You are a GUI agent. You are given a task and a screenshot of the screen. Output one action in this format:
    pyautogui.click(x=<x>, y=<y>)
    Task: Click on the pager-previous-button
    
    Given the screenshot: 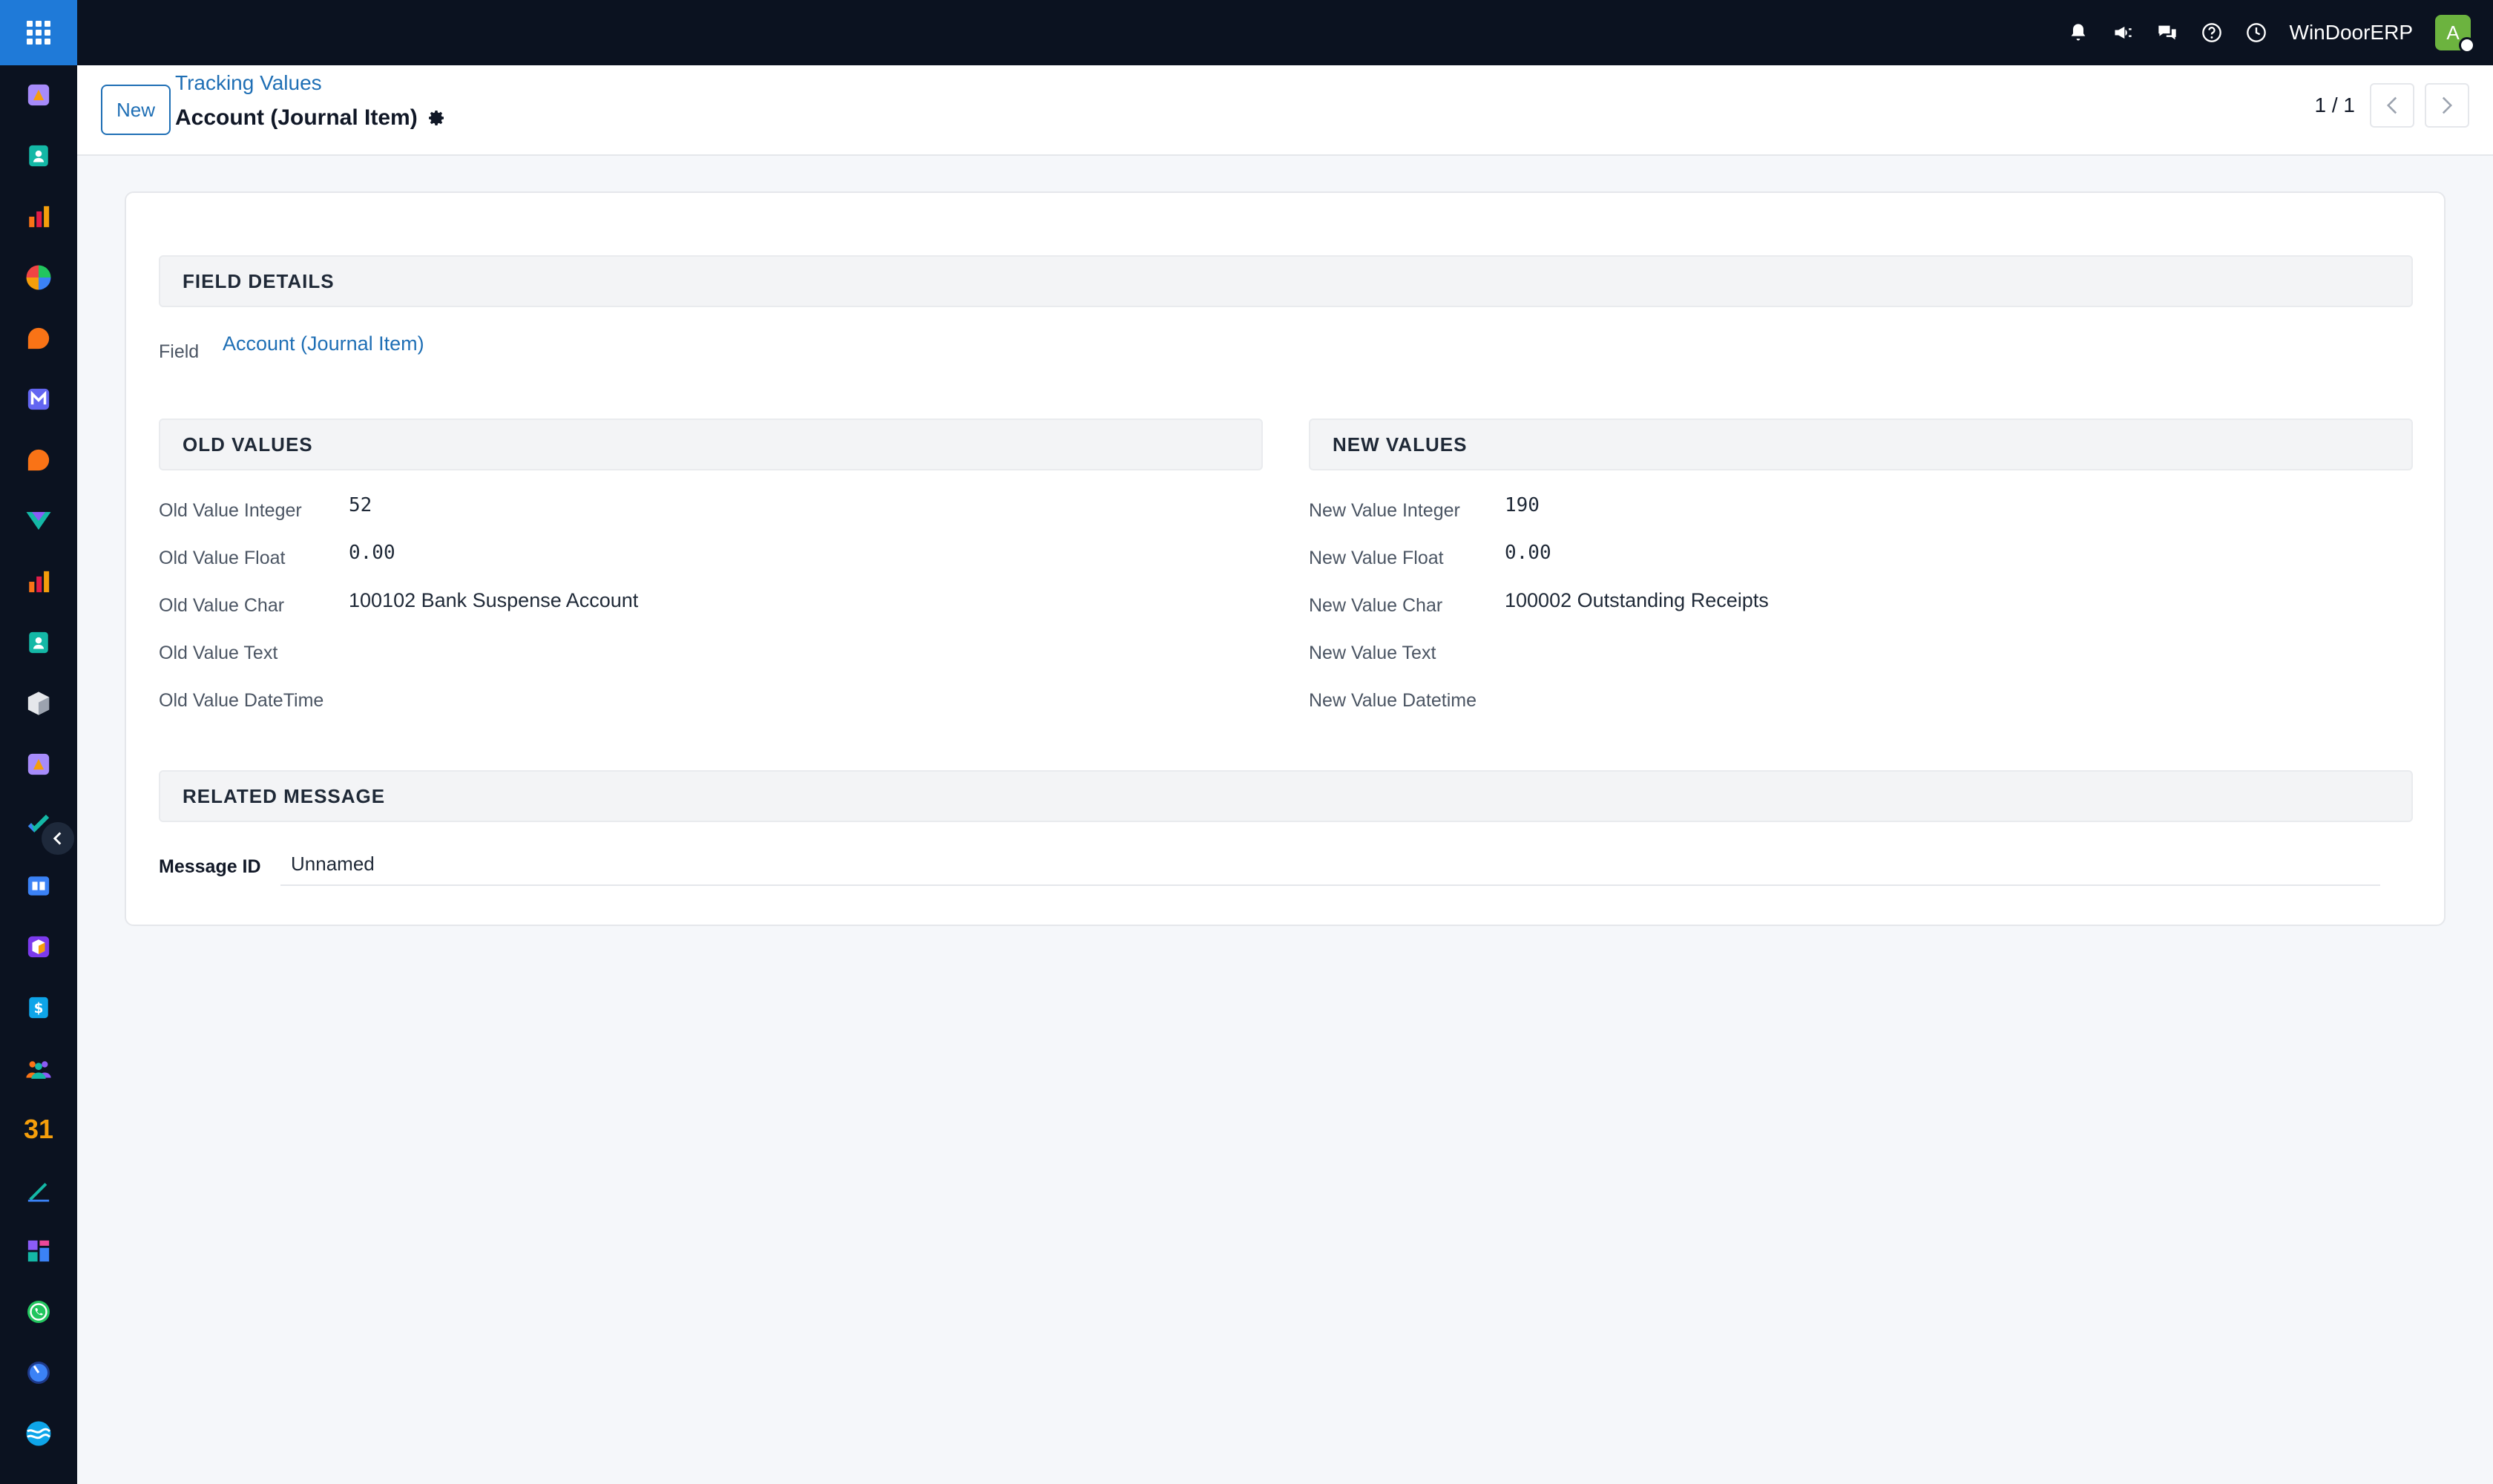 What is the action you would take?
    pyautogui.click(x=2392, y=105)
    